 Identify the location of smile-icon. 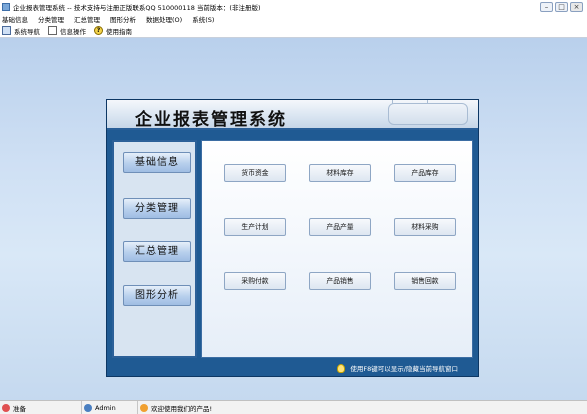
(144, 407).